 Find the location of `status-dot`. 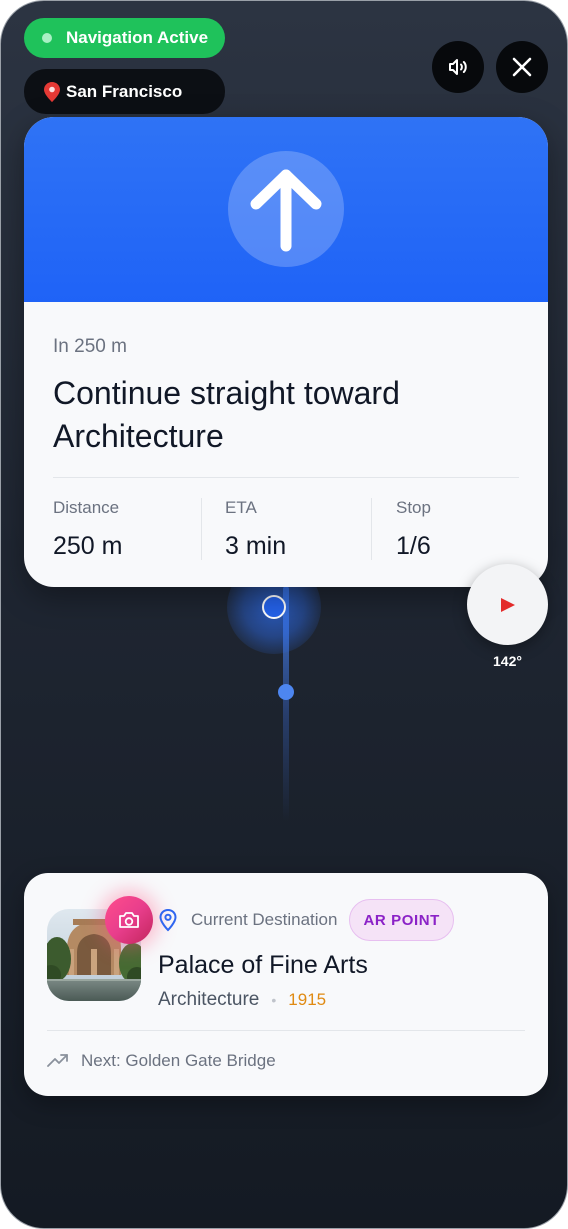

status-dot is located at coordinates (47, 38).